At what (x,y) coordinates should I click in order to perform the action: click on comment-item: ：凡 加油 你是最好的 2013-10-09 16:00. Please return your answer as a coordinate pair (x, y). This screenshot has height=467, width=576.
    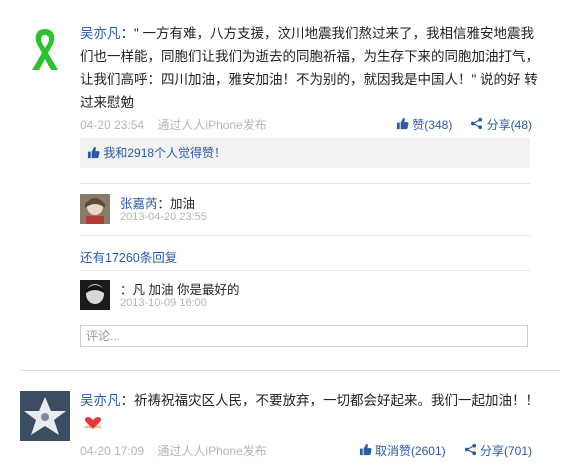
    Looking at the image, I should click on (305, 297).